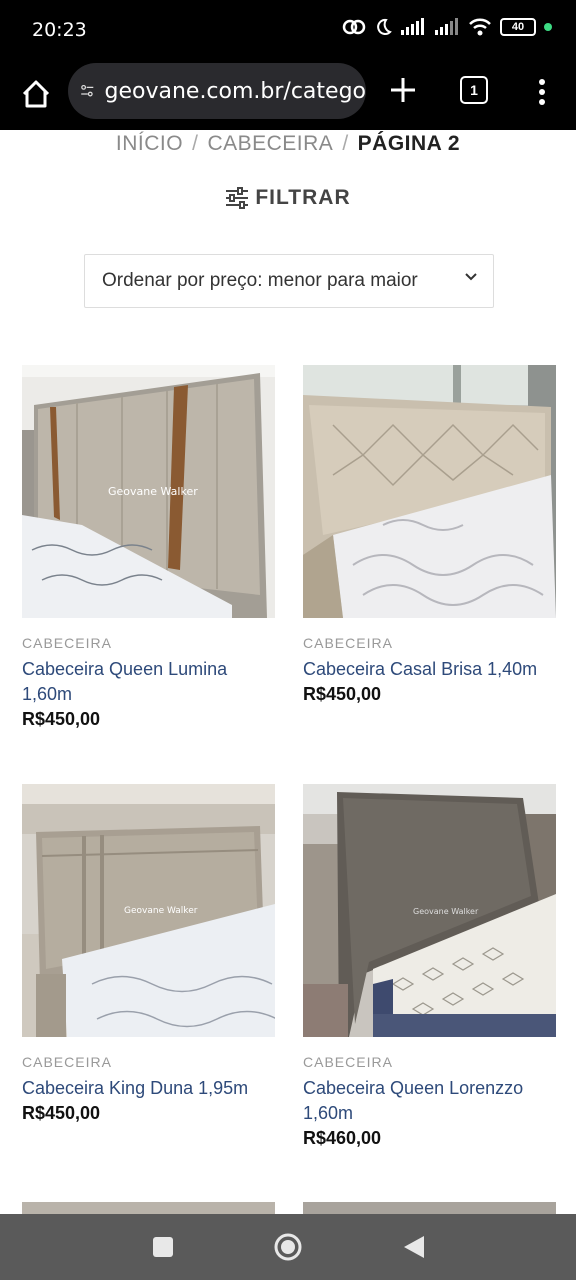 This screenshot has width=576, height=1280. I want to click on product-title: Cabeceira Casal Brisa 1,40m, so click(429, 669).